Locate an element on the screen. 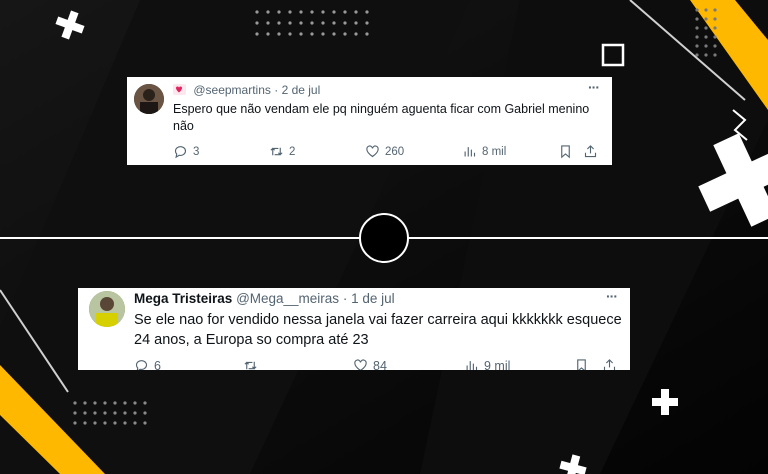 This screenshot has width=768, height=474. view-count: 9 mil is located at coordinates (497, 364).